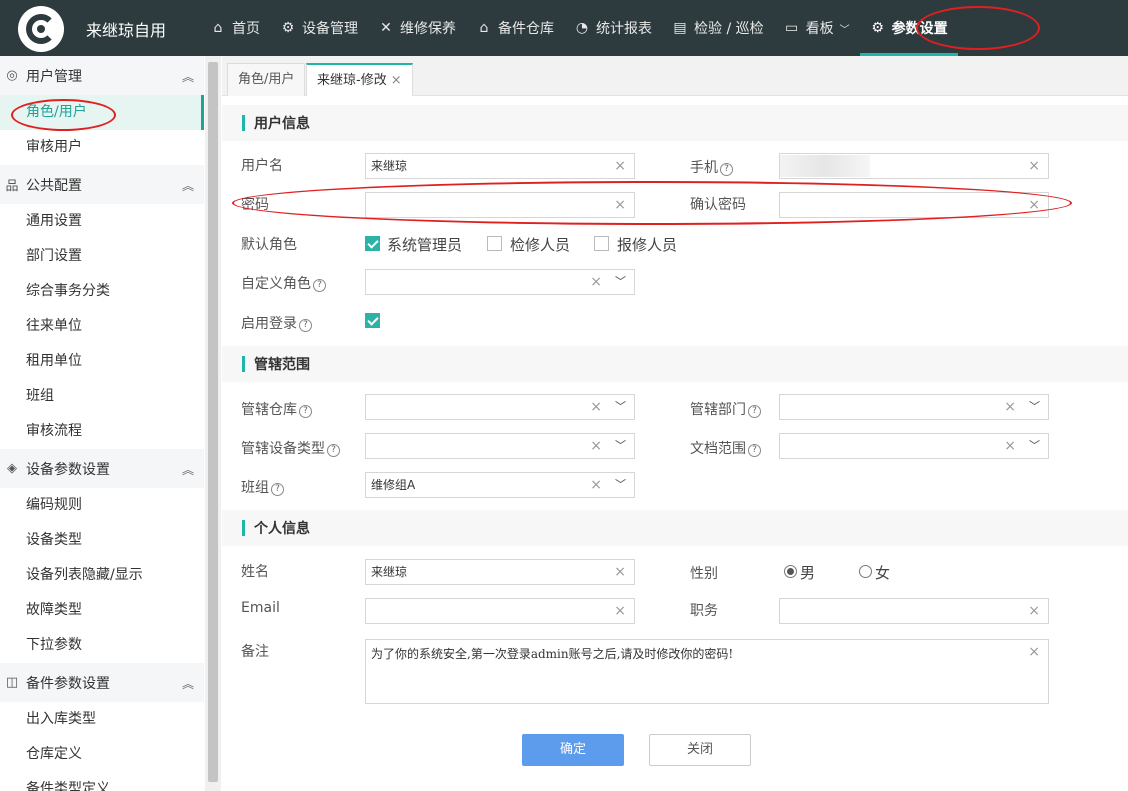  What do you see at coordinates (102, 505) in the screenshot?
I see `sidebar-item-coding-rules: 编码规则` at bounding box center [102, 505].